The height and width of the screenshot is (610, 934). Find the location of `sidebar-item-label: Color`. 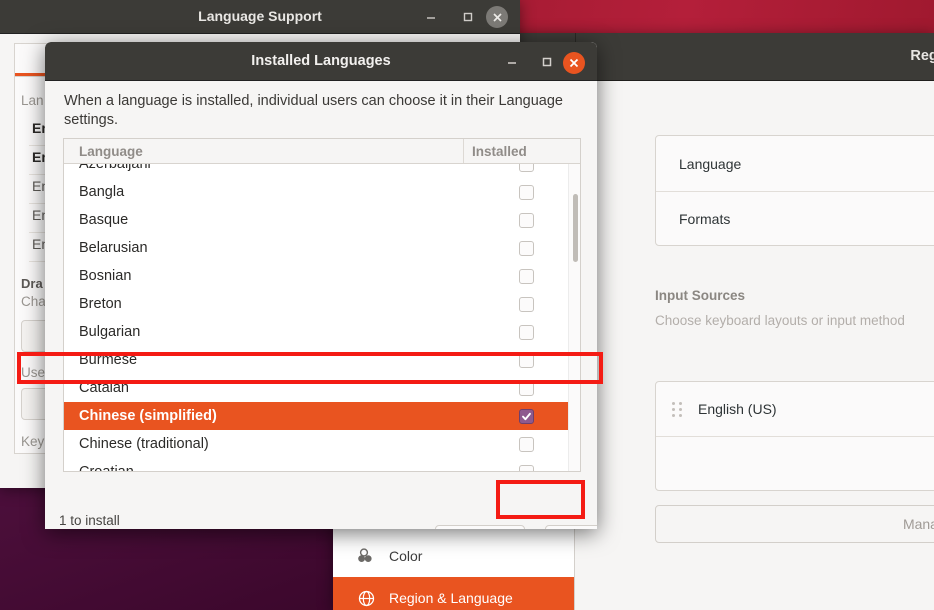

sidebar-item-label: Color is located at coordinates (406, 556).